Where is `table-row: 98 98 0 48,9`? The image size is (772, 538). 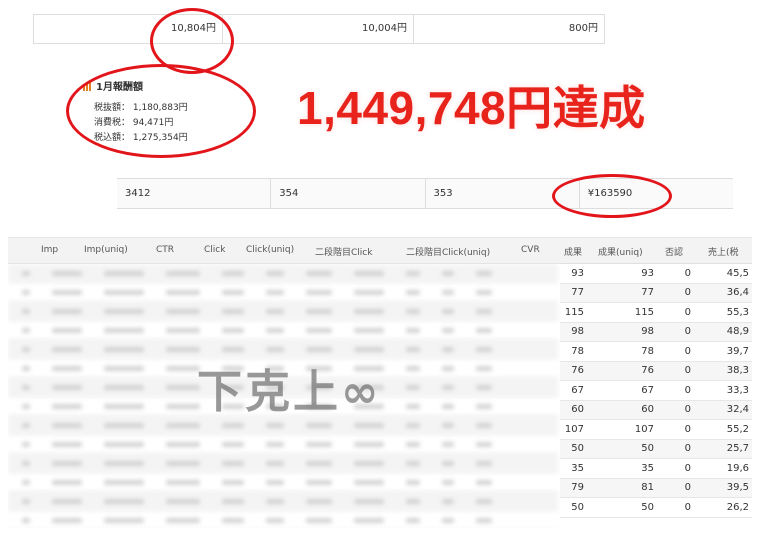 table-row: 98 98 0 48,9 is located at coordinates (656, 332).